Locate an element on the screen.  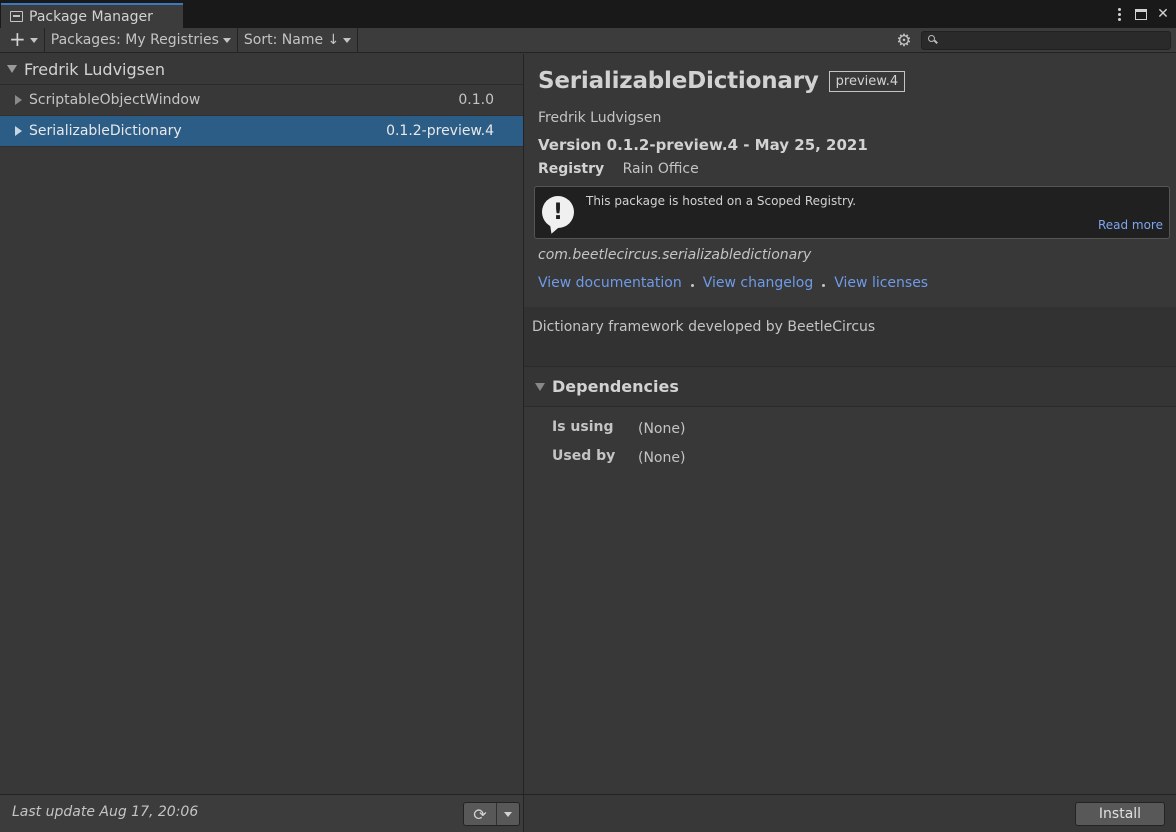
used-by-value: (None) is located at coordinates (662, 458).